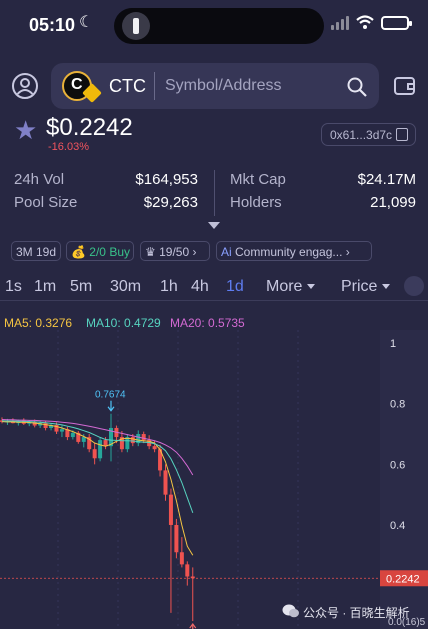 This screenshot has width=428, height=629. What do you see at coordinates (393, 344) in the screenshot?
I see `y-tick-label: 1` at bounding box center [393, 344].